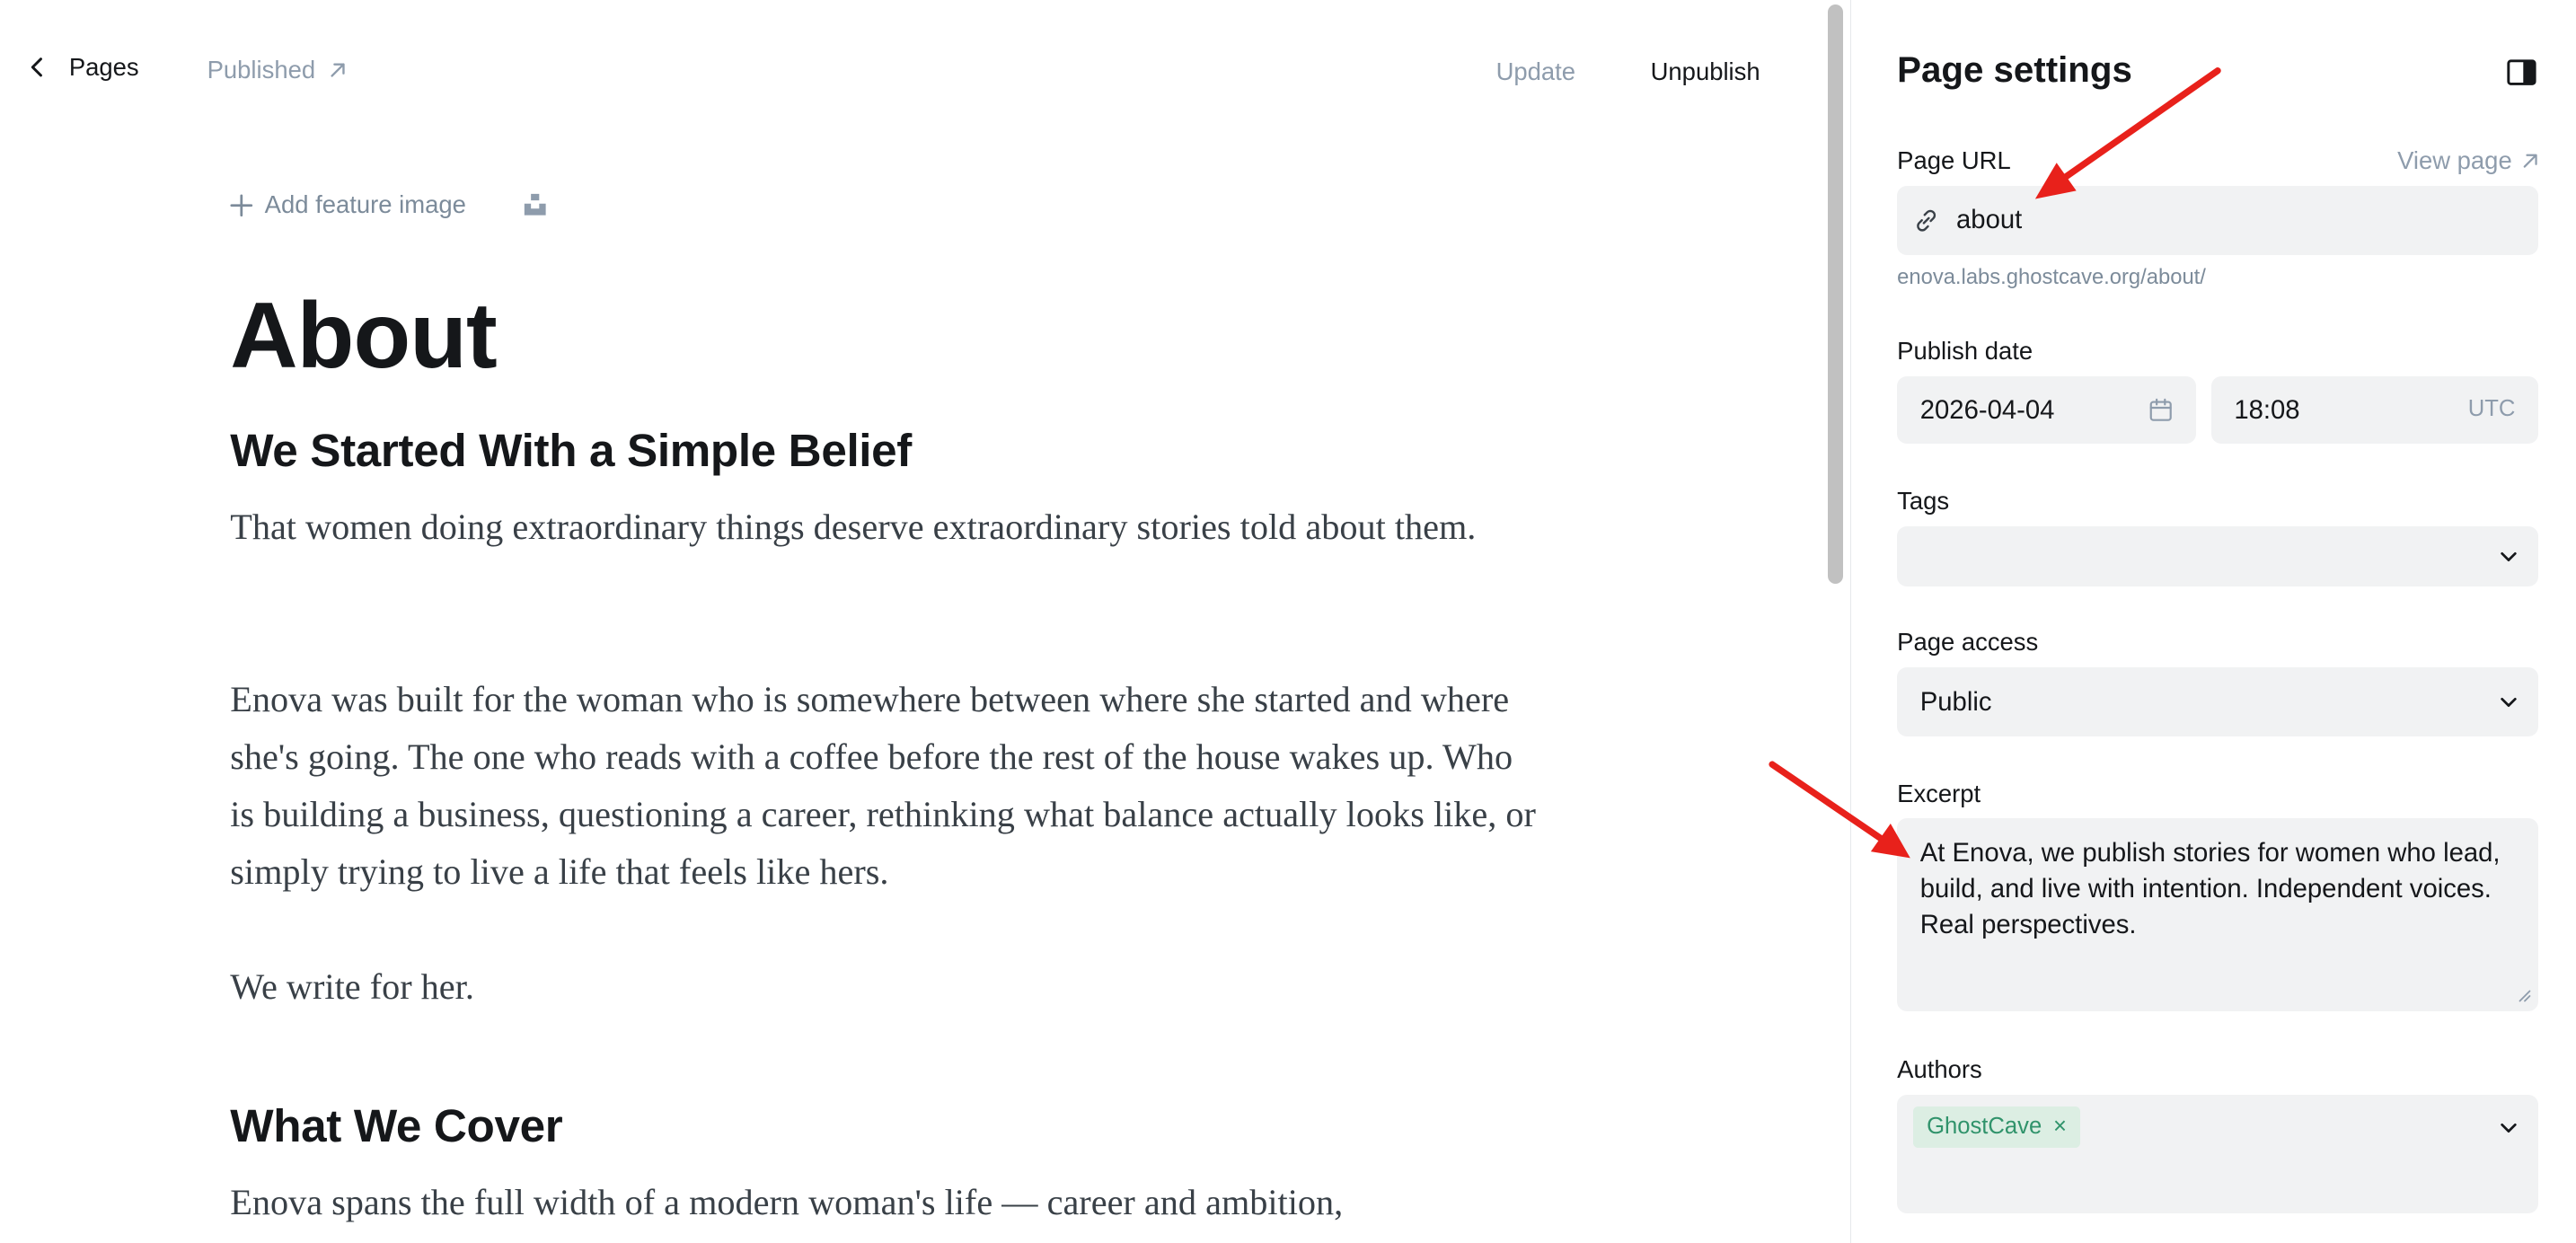  I want to click on view-page-label: View page, so click(2454, 159).